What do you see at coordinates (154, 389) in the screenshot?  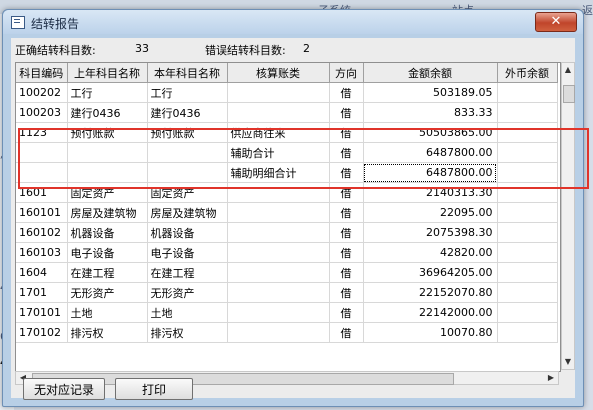 I see `print-button: 打印` at bounding box center [154, 389].